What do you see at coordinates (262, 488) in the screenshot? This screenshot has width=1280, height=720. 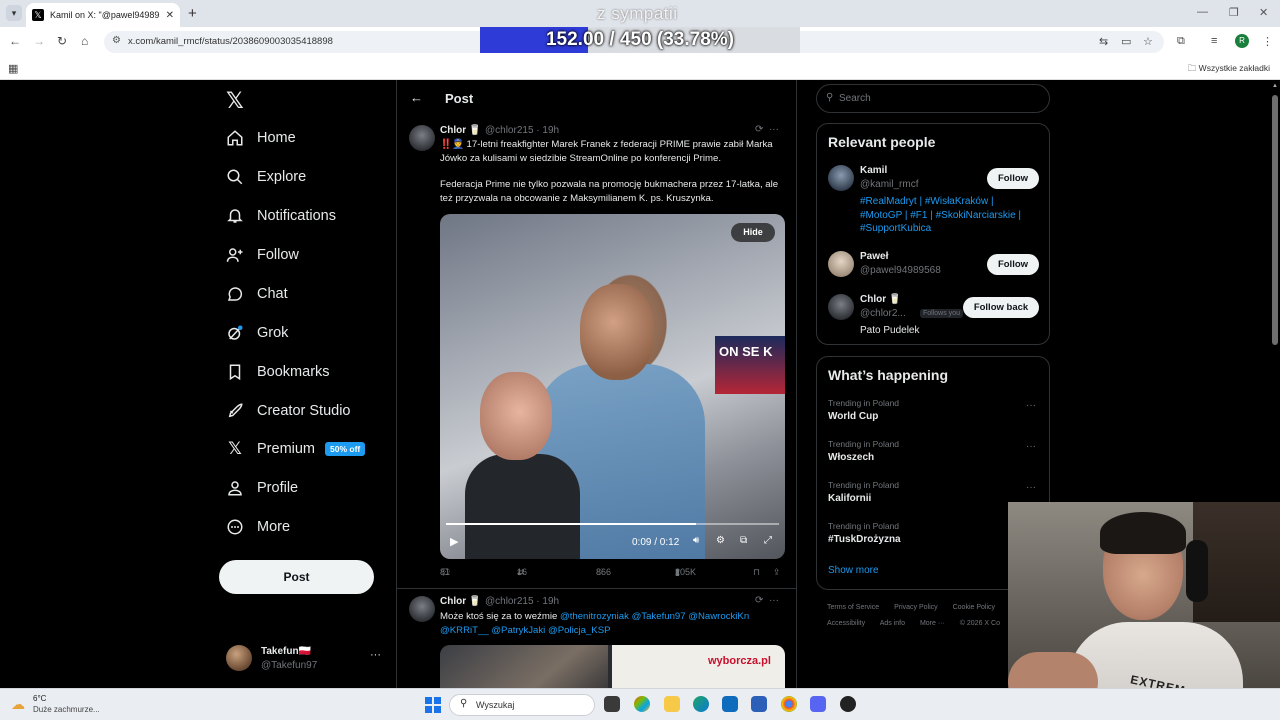 I see `nav-profile: Profile` at bounding box center [262, 488].